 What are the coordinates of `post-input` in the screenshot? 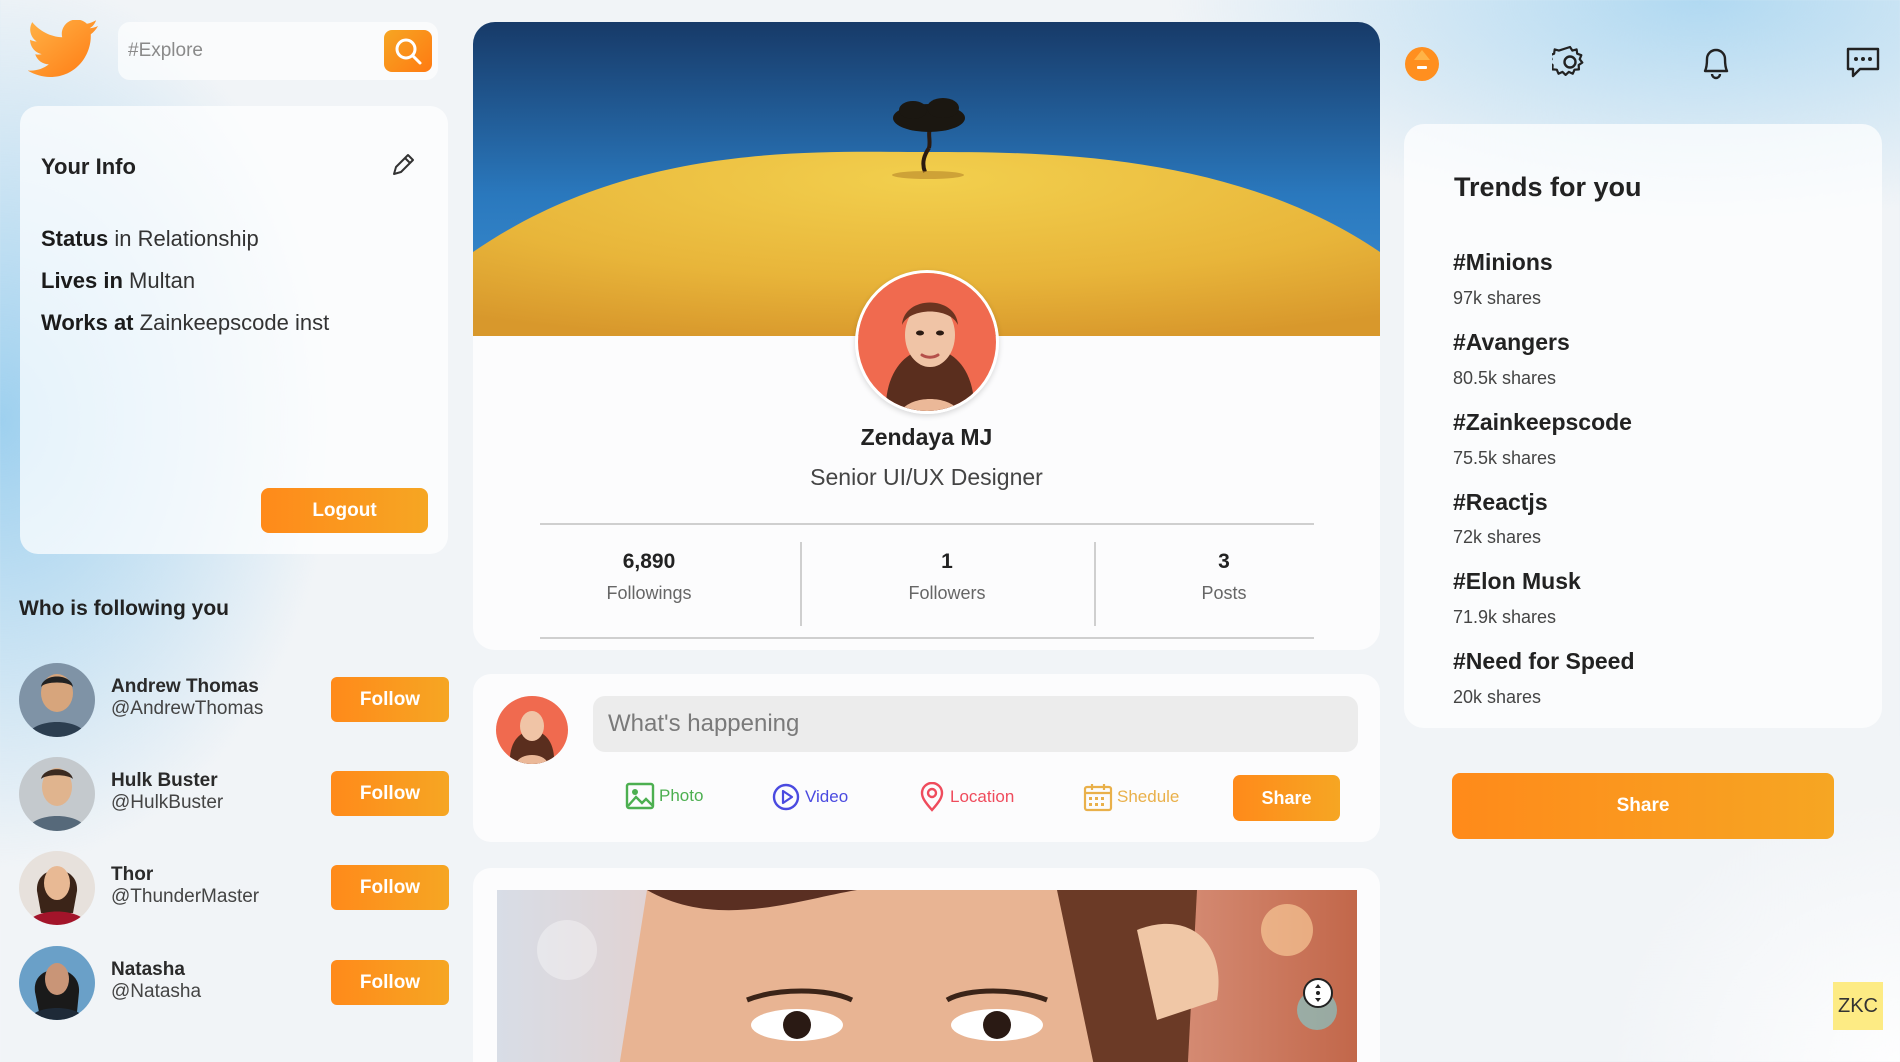 It's located at (975, 724).